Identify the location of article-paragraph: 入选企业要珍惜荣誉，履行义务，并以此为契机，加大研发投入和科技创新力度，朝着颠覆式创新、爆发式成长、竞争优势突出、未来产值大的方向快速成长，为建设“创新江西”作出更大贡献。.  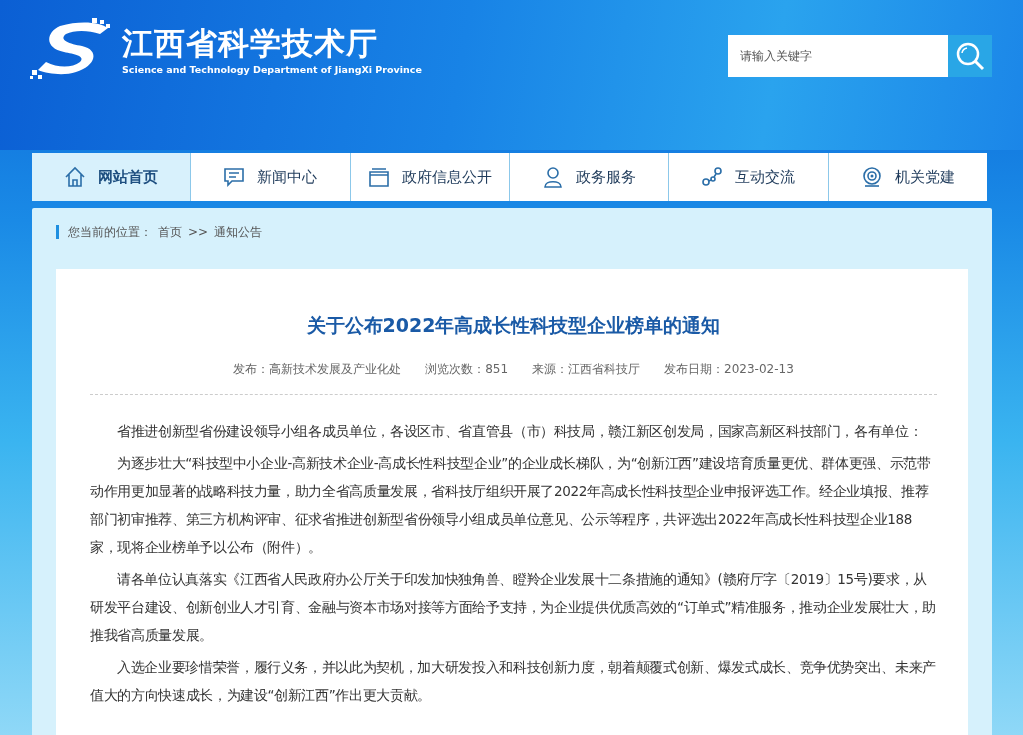
(513, 681).